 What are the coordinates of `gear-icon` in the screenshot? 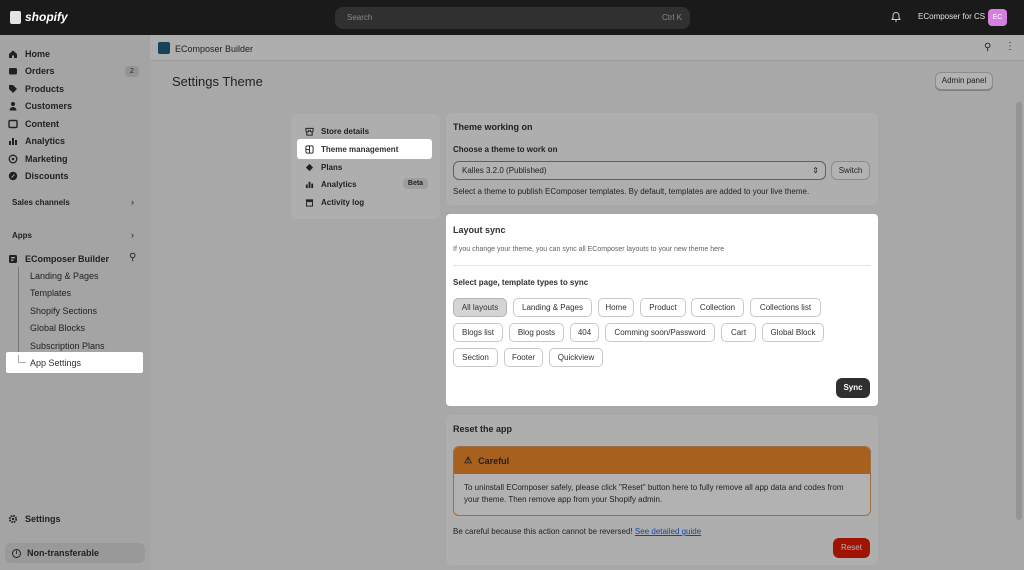 It's located at (13, 518).